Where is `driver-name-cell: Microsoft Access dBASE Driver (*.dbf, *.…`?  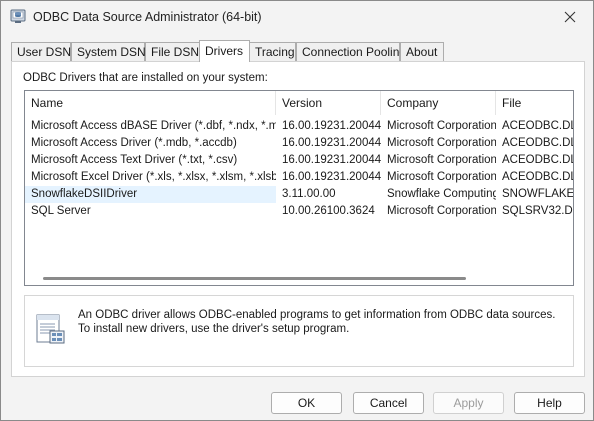
driver-name-cell: Microsoft Access dBASE Driver (*.dbf, *.… is located at coordinates (153, 126).